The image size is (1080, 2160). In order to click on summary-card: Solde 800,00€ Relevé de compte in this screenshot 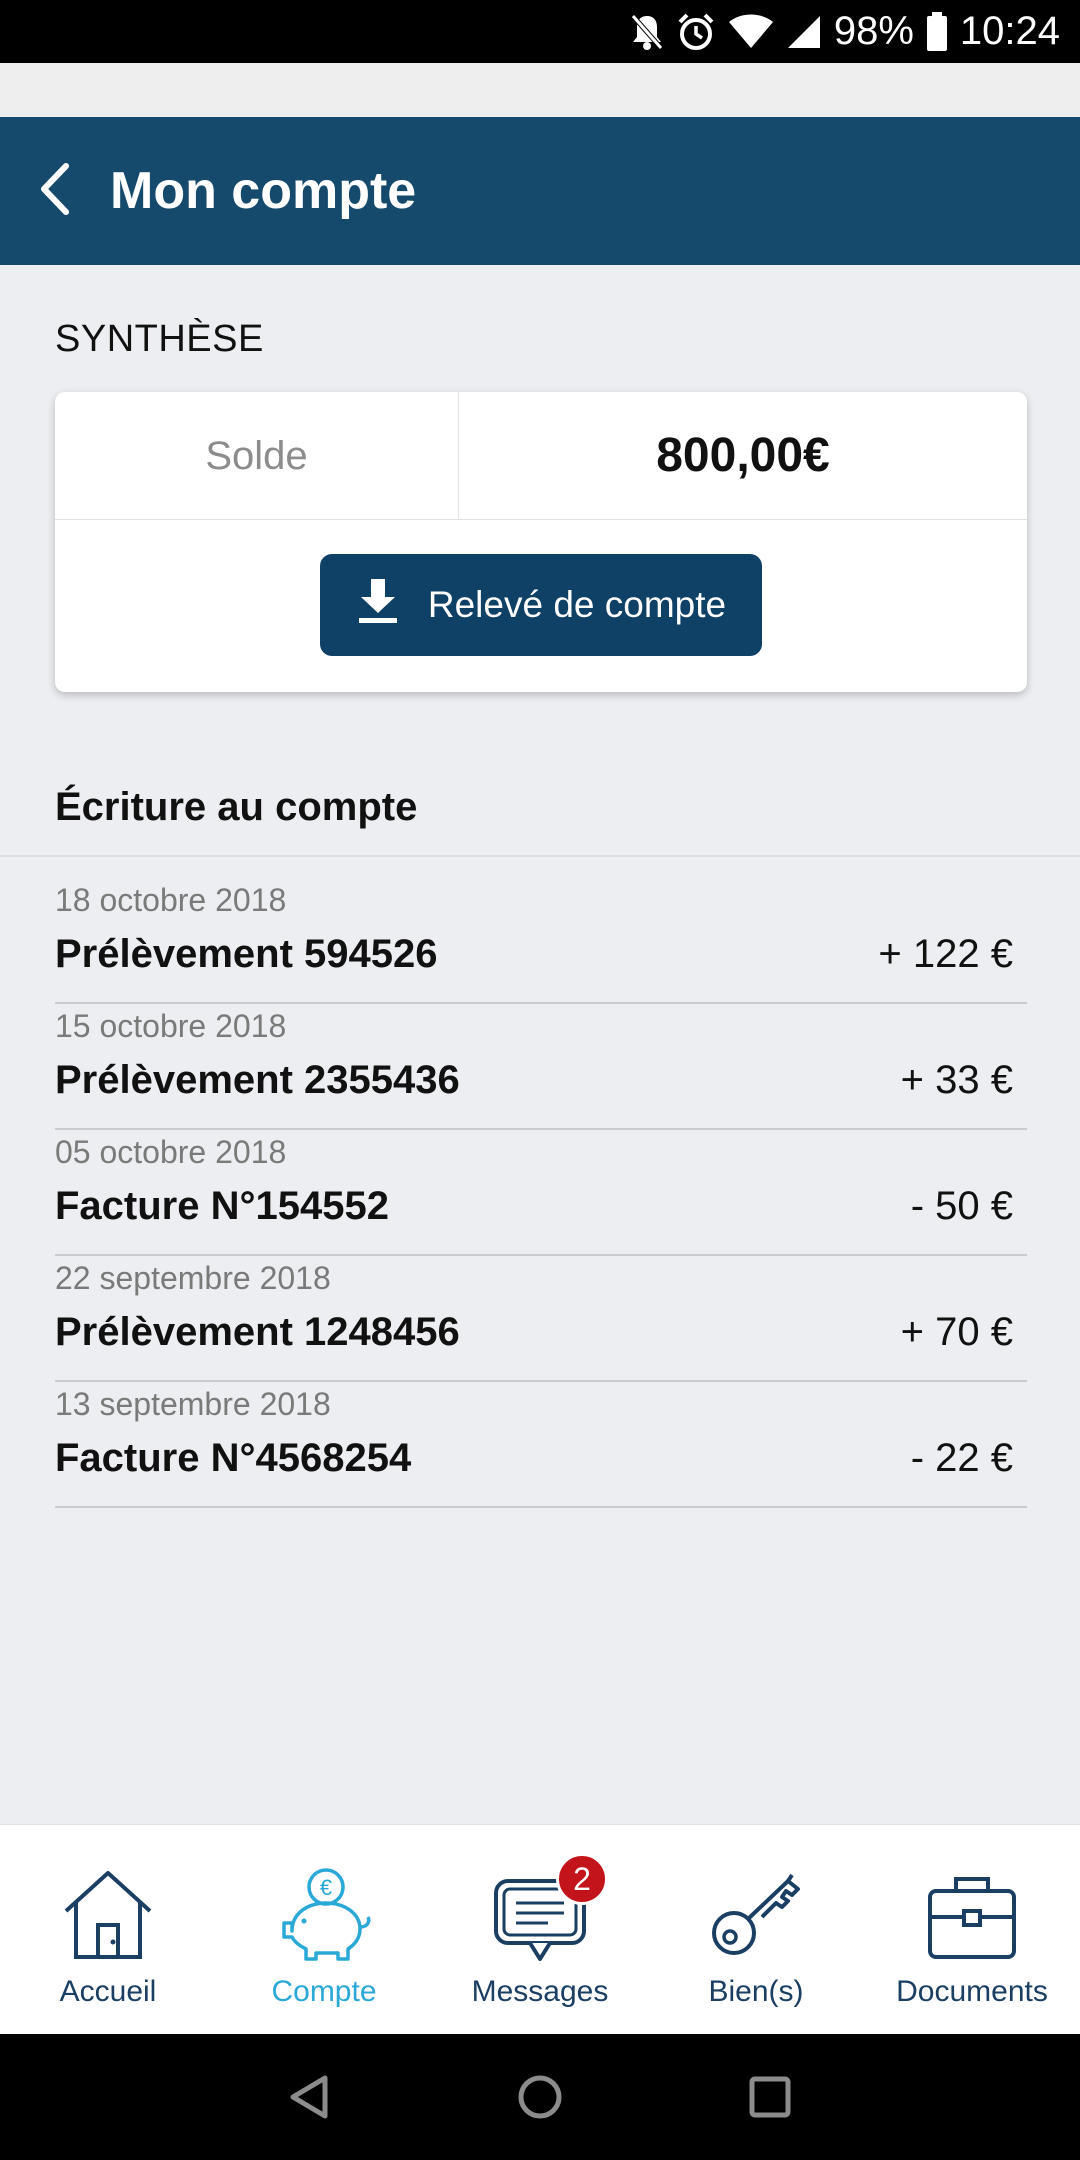, I will do `click(541, 542)`.